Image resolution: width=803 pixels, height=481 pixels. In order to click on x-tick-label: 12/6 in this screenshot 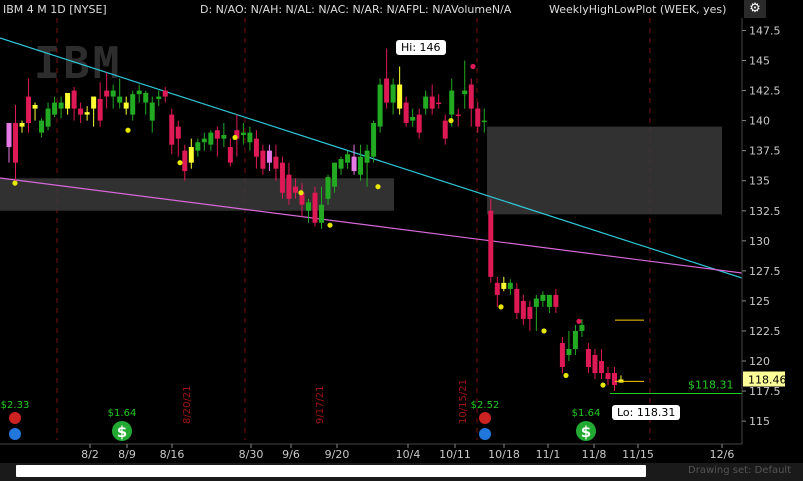, I will do `click(722, 454)`.